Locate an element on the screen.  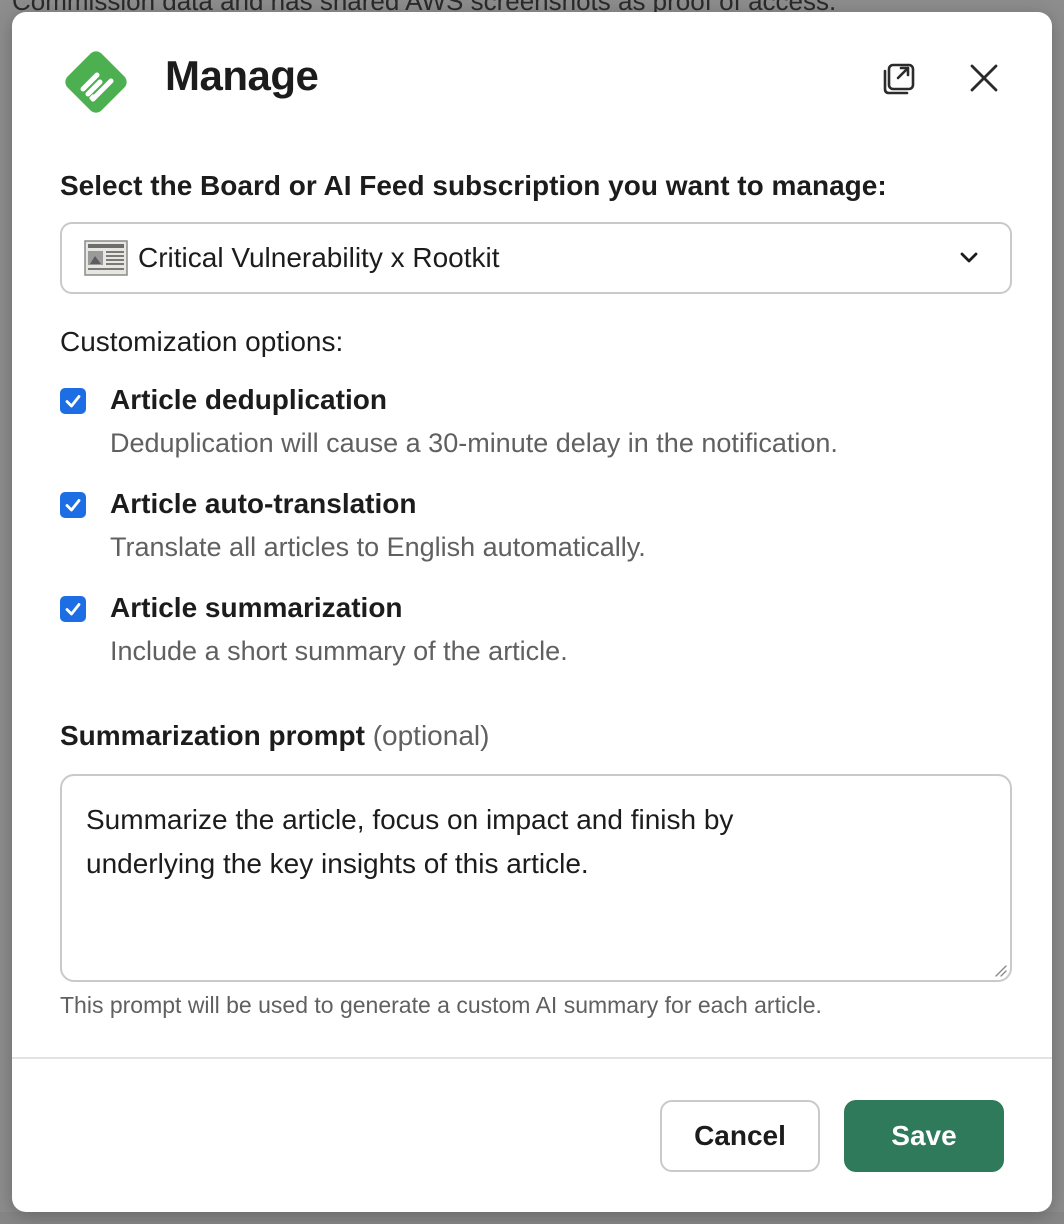
option-title: Article auto-translation is located at coordinates (263, 503).